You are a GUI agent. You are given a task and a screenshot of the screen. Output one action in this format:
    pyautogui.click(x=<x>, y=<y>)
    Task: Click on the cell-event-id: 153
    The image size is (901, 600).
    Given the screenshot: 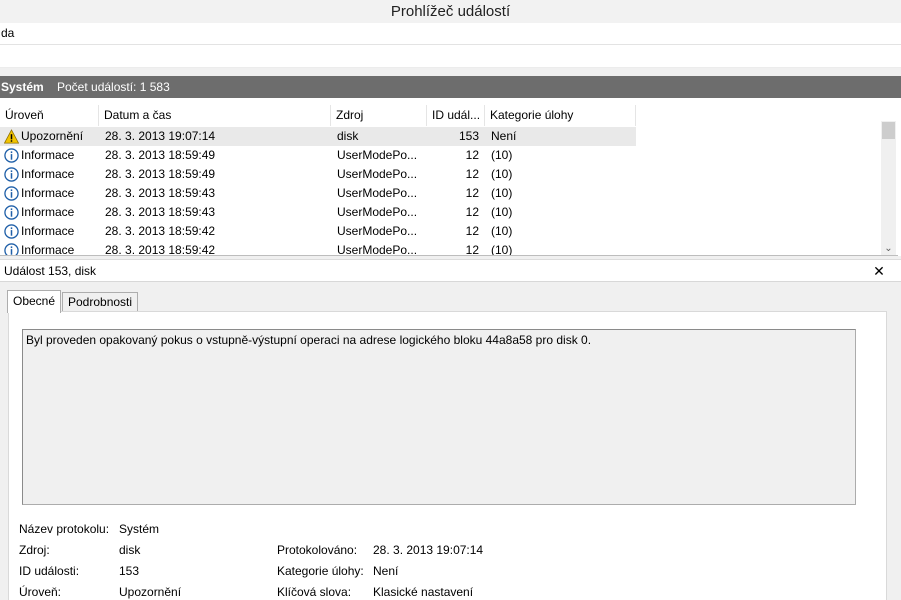 What is the action you would take?
    pyautogui.click(x=468, y=136)
    